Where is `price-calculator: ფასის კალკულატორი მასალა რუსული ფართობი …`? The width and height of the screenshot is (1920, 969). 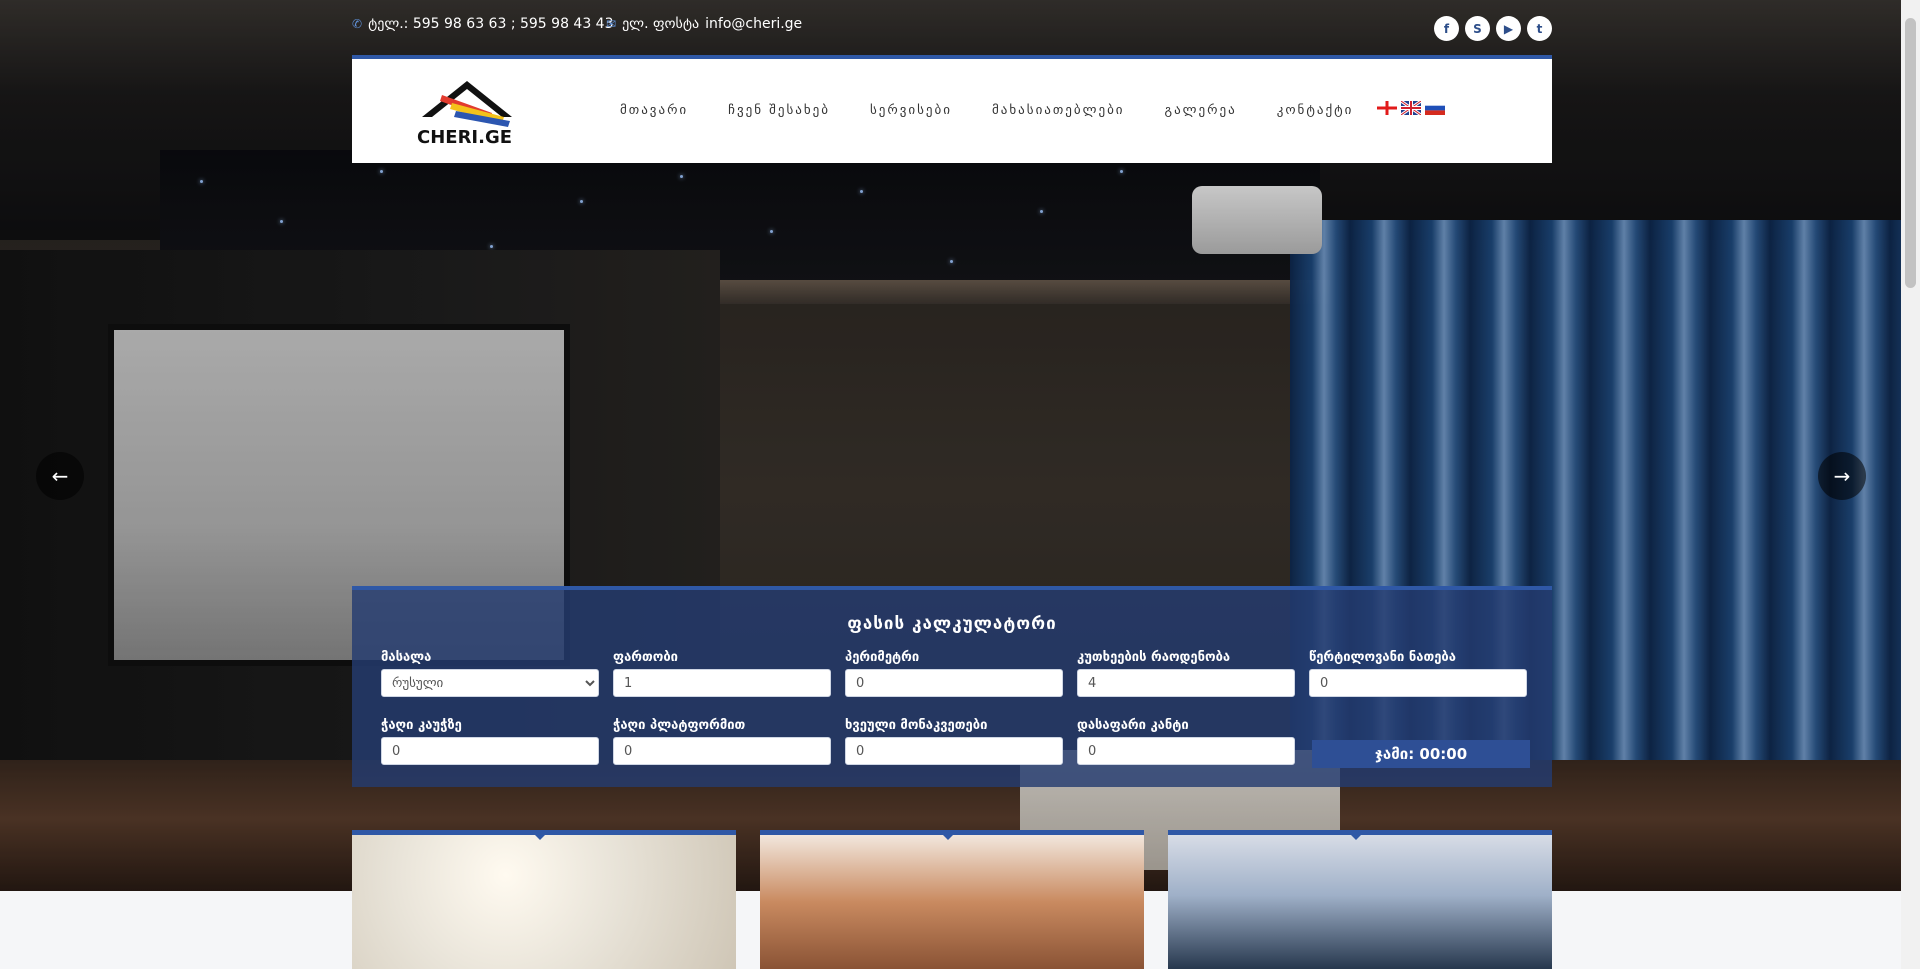
price-calculator: ფასის კალკულატორი მასალა რუსული ფართობი … is located at coordinates (952, 686).